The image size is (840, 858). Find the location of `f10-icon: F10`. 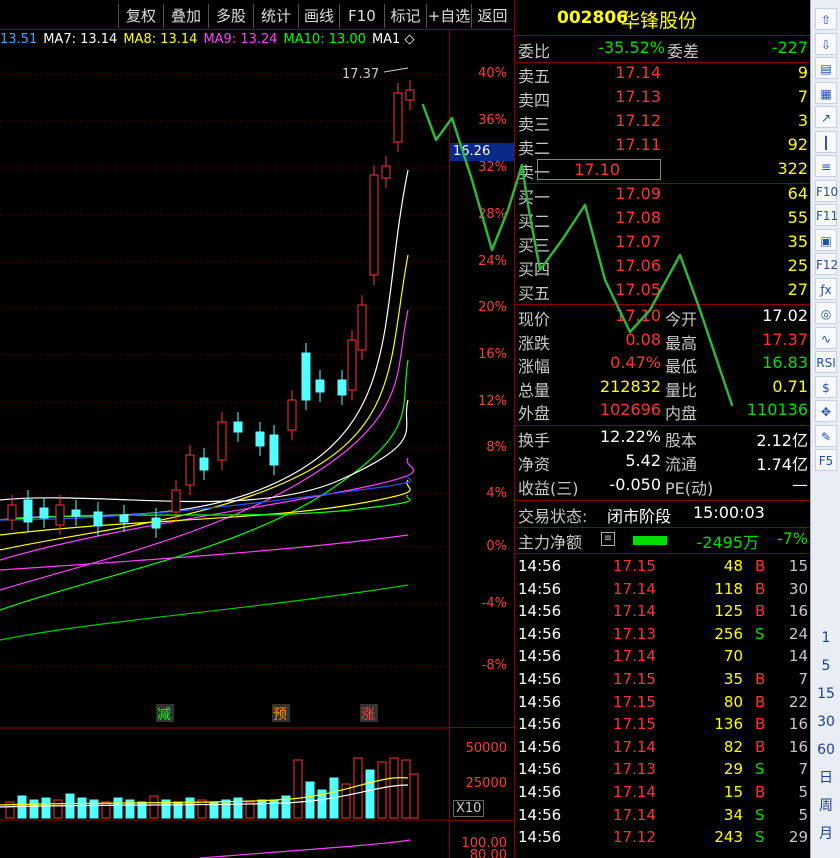

f10-icon: F10 is located at coordinates (826, 190).